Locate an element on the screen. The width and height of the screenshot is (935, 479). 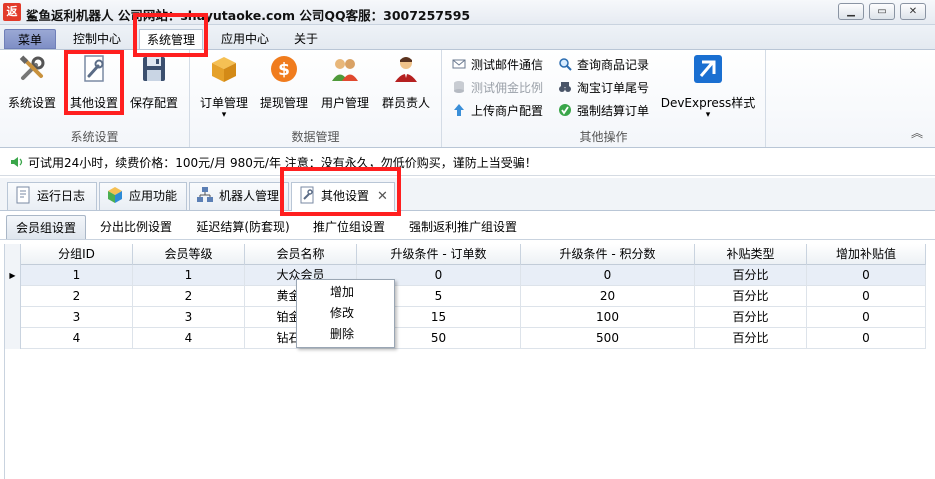
tab-robot-management: 机器人管理 is located at coordinates (239, 196).